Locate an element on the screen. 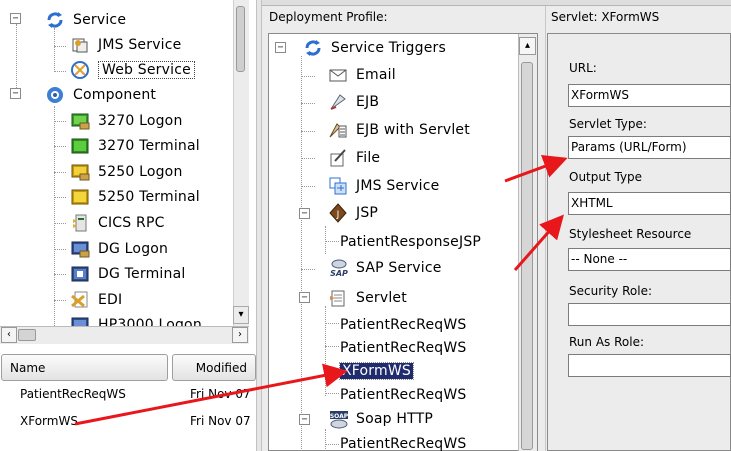 The image size is (731, 451). tab-strip is located at coordinates (403, 3).